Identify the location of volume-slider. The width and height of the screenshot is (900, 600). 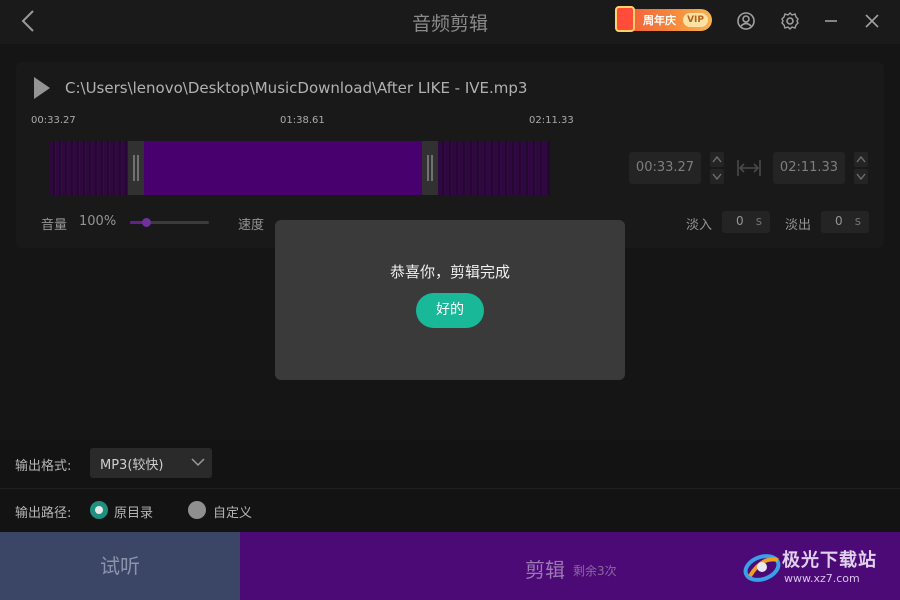
(169, 222).